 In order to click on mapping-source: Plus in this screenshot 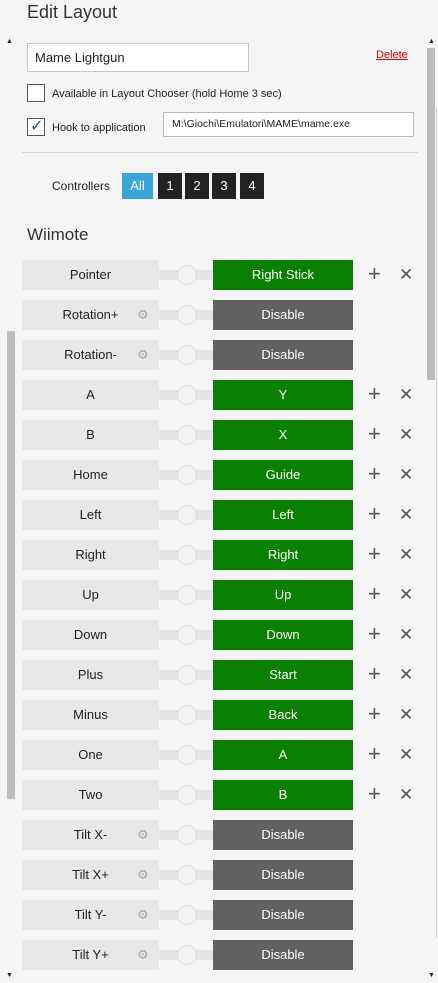, I will do `click(90, 675)`.